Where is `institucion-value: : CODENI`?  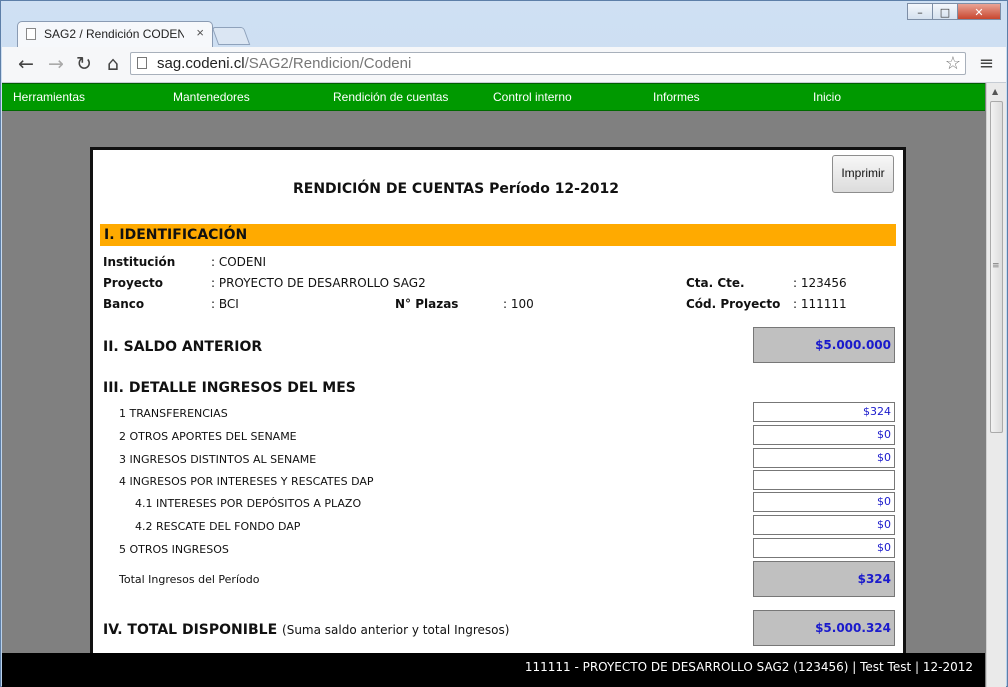 institucion-value: : CODENI is located at coordinates (239, 262).